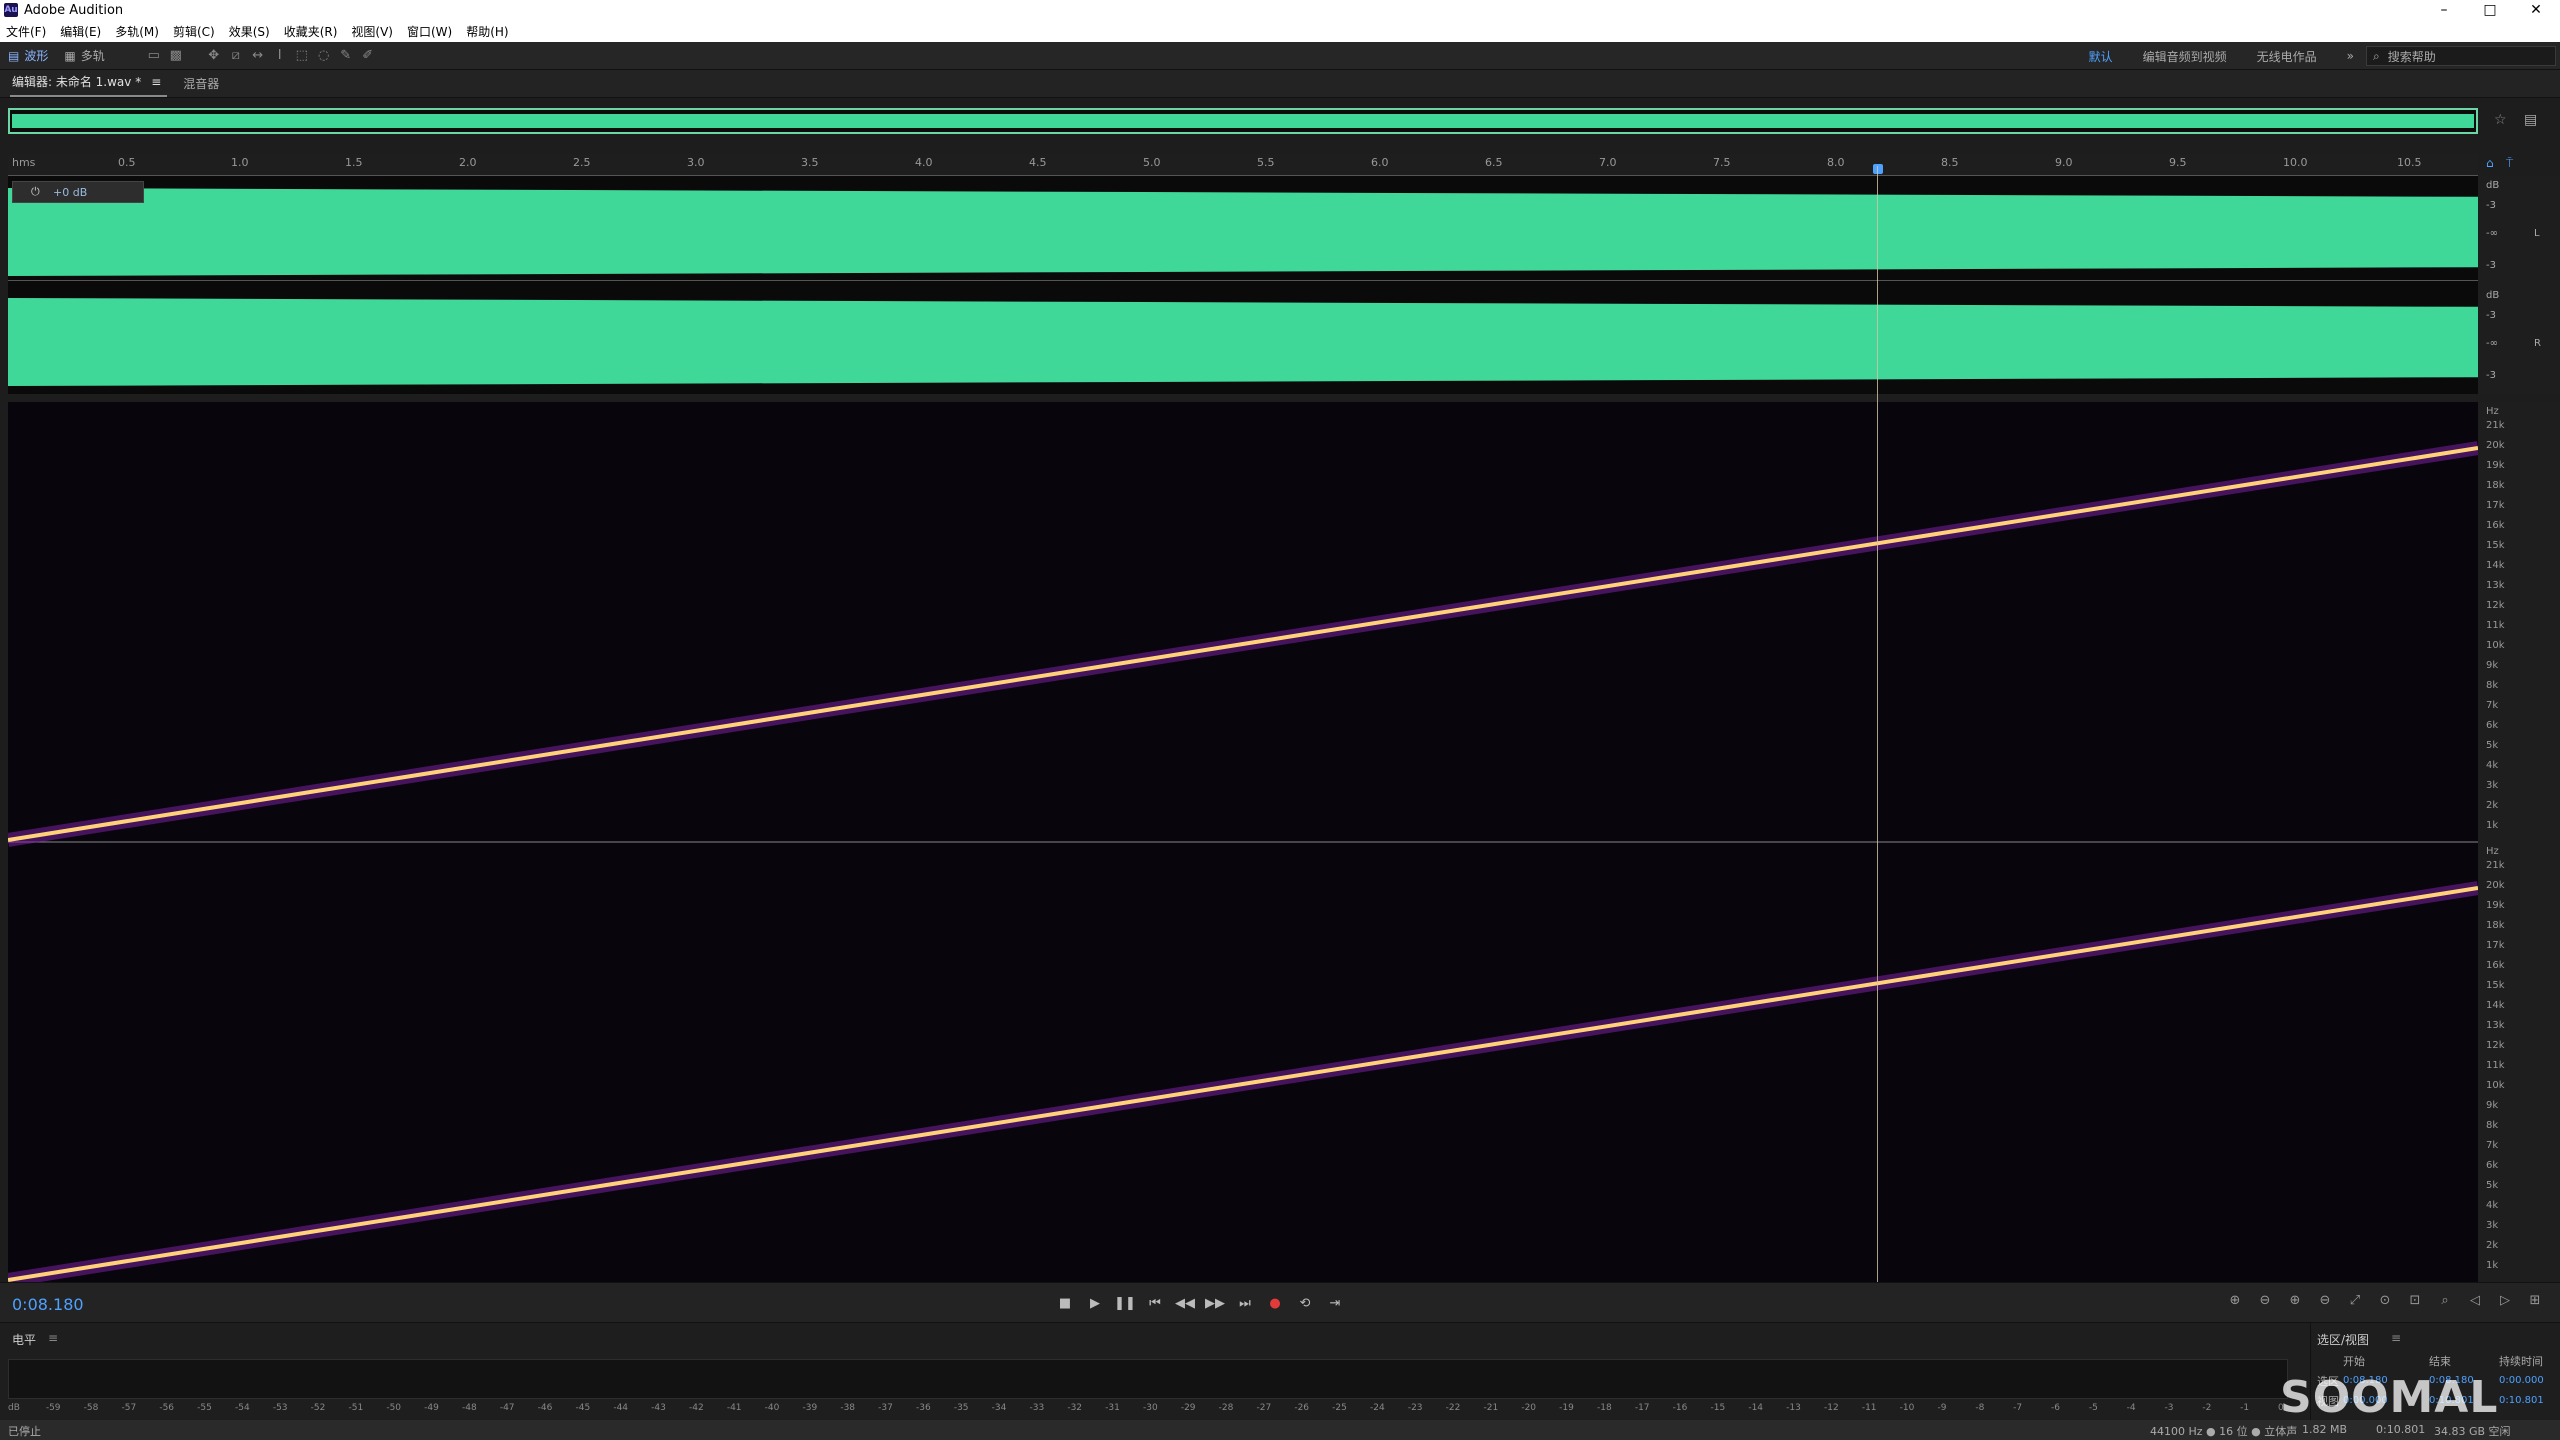 Image resolution: width=2560 pixels, height=1440 pixels. I want to click on menu-window: 窗口(W), so click(429, 31).